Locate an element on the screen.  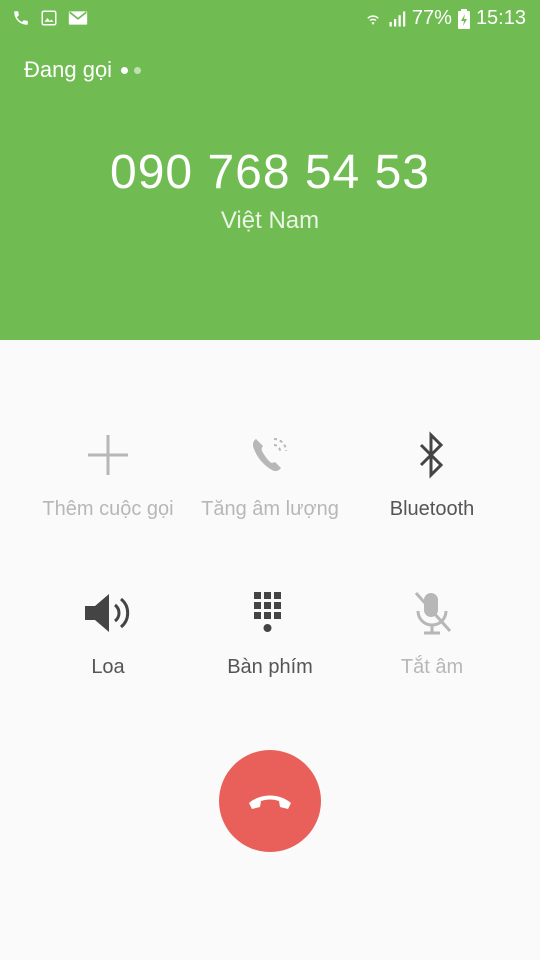
wifi-icon is located at coordinates (373, 19).